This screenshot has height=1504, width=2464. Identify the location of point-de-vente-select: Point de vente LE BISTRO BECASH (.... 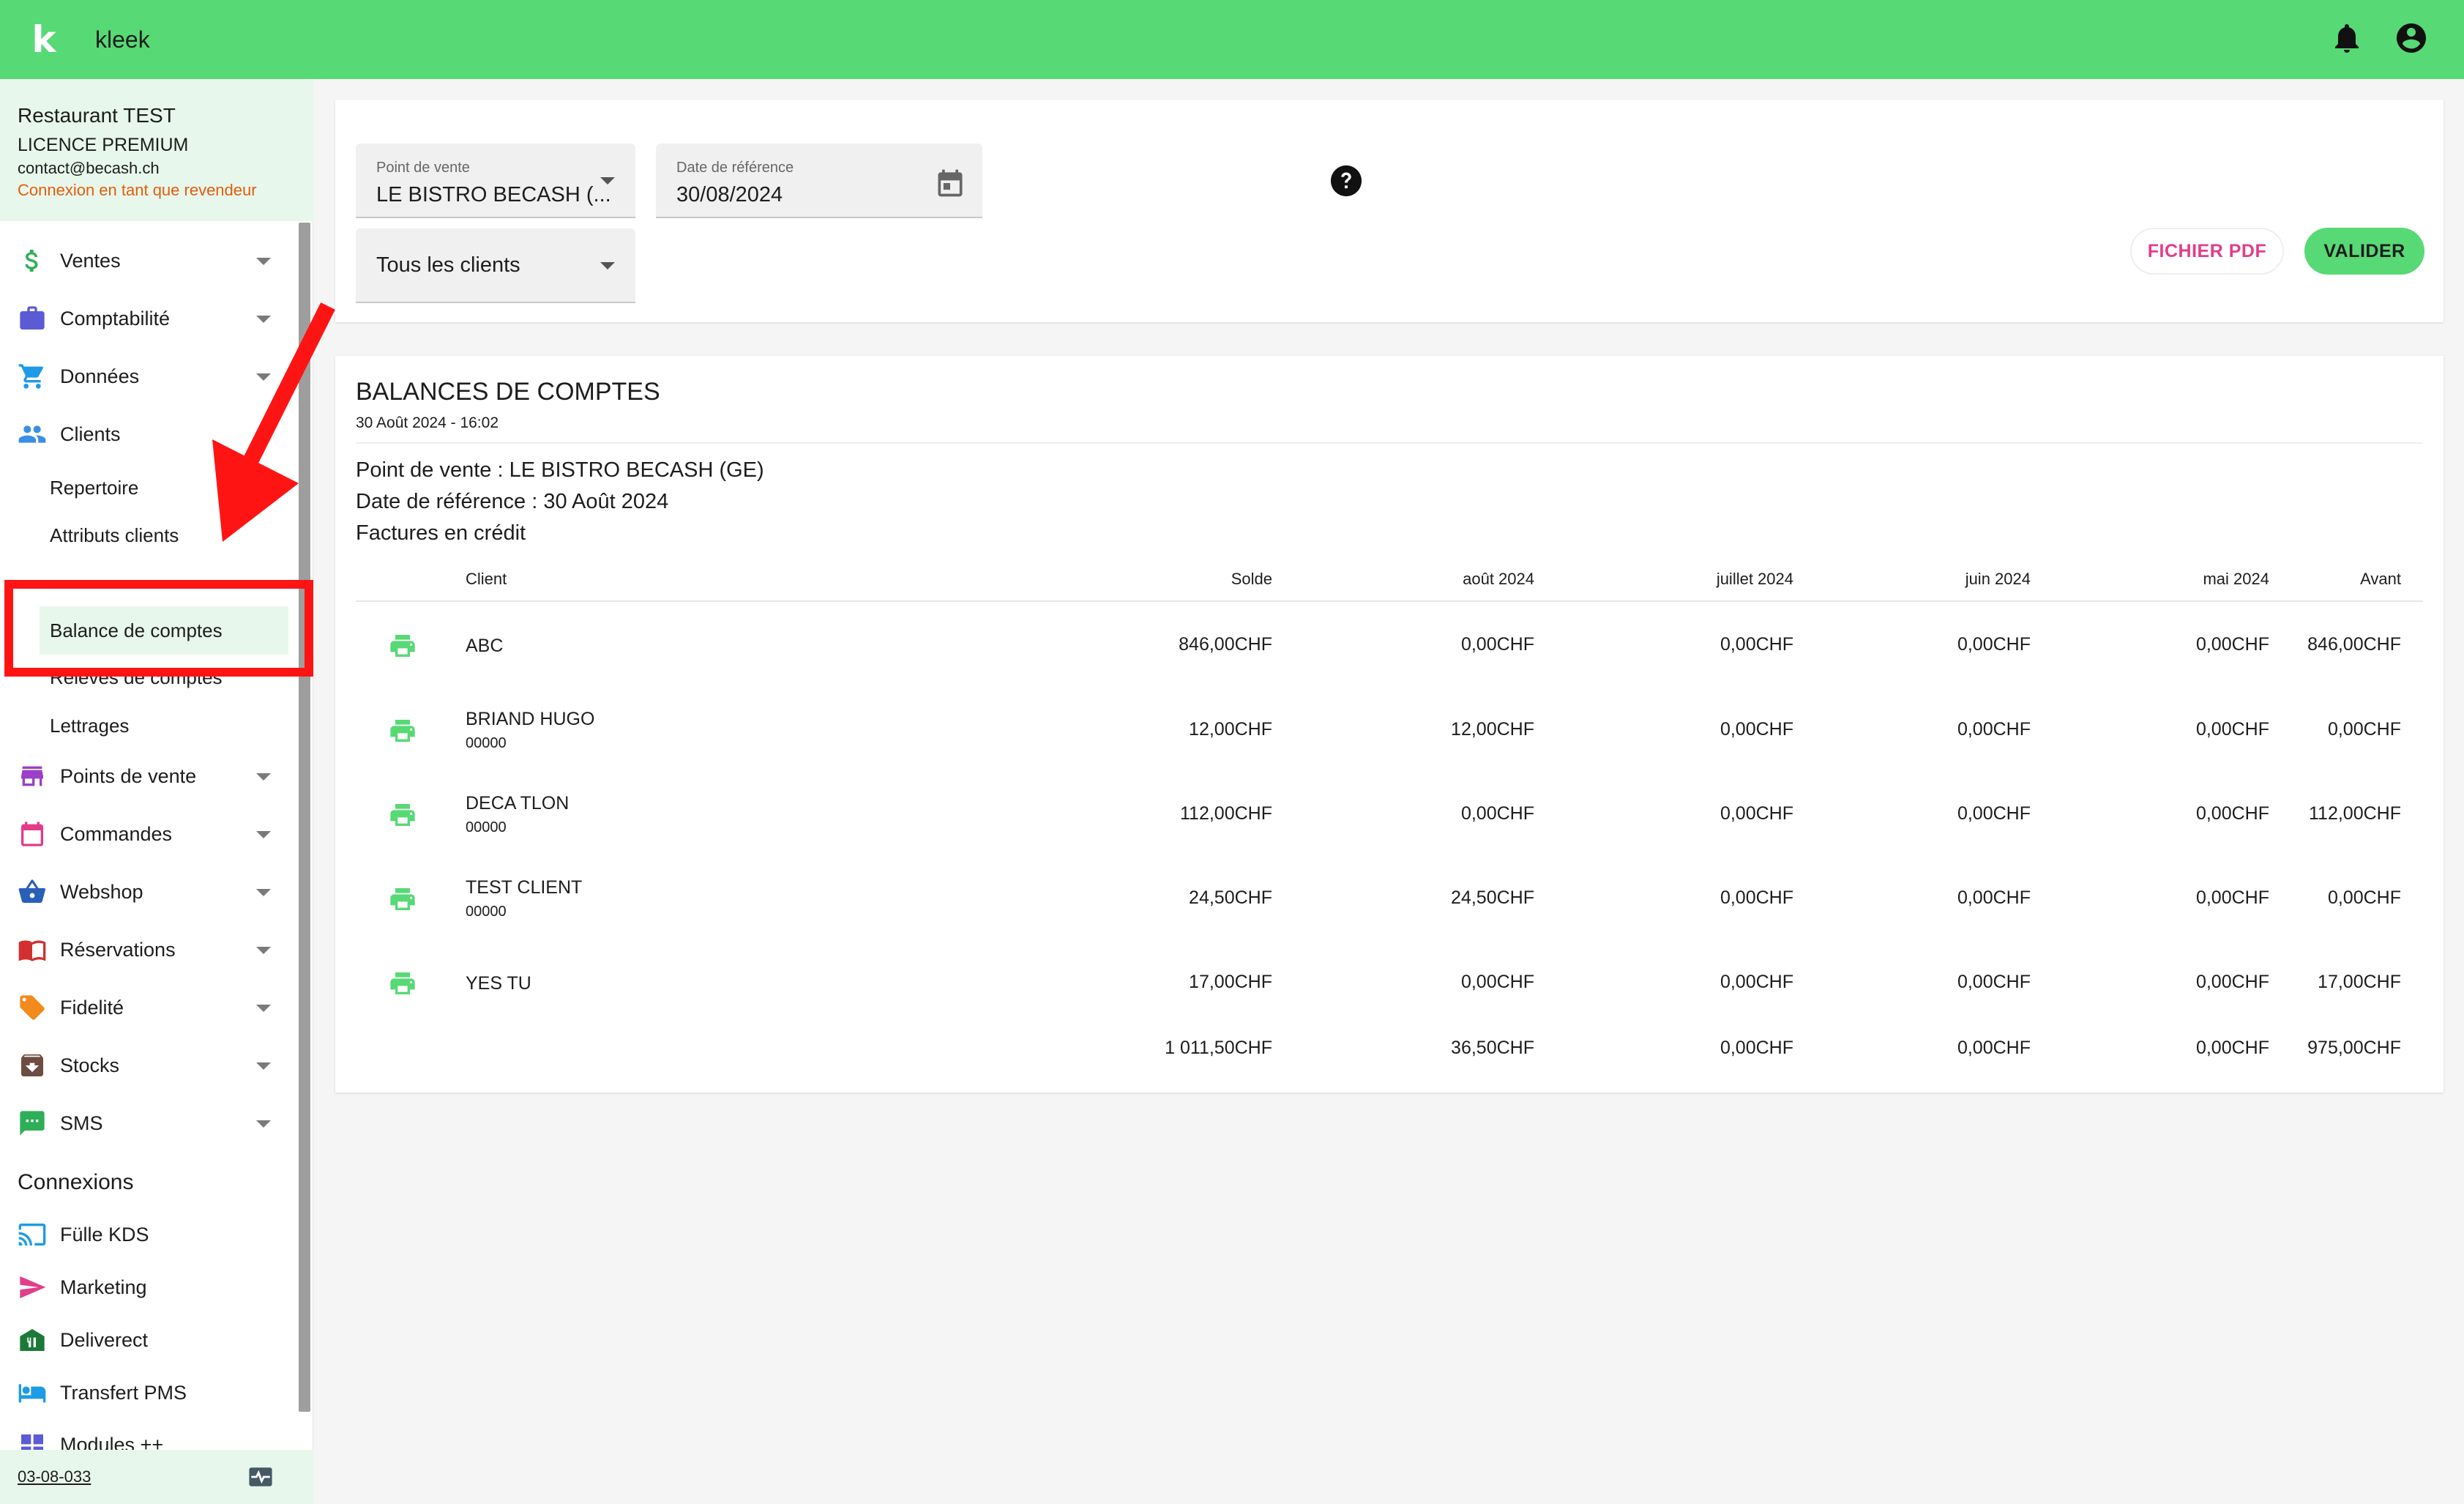
(495, 181).